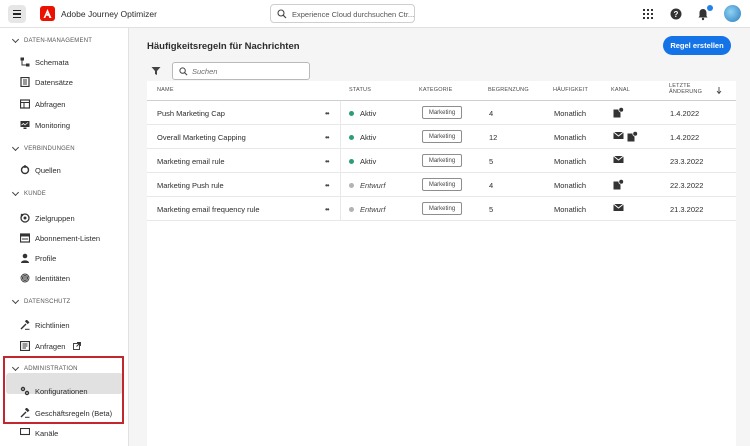 The image size is (750, 446). I want to click on help-icon: ?, so click(676, 14).